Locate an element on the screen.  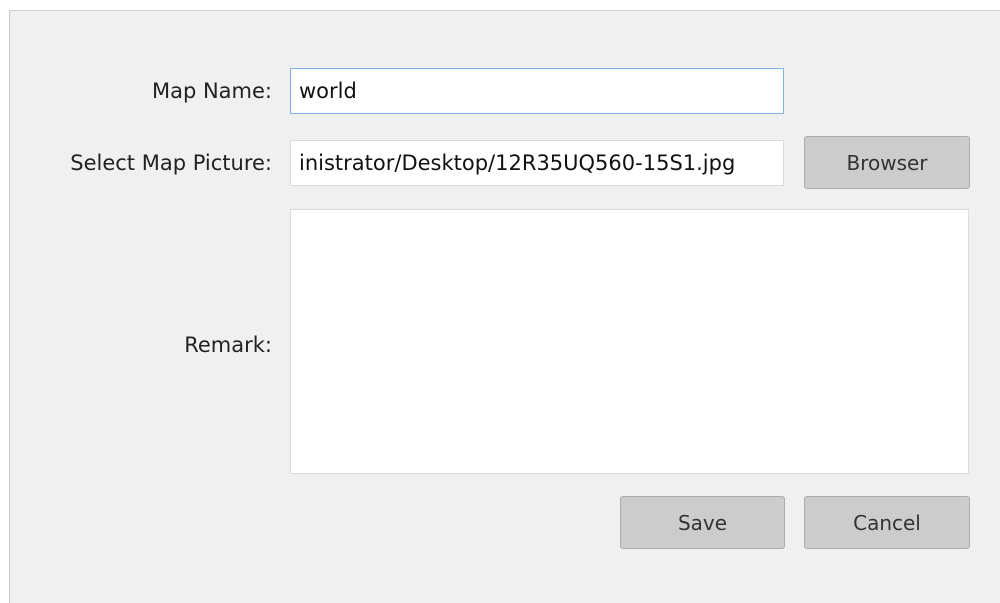
map-name-input is located at coordinates (537, 91).